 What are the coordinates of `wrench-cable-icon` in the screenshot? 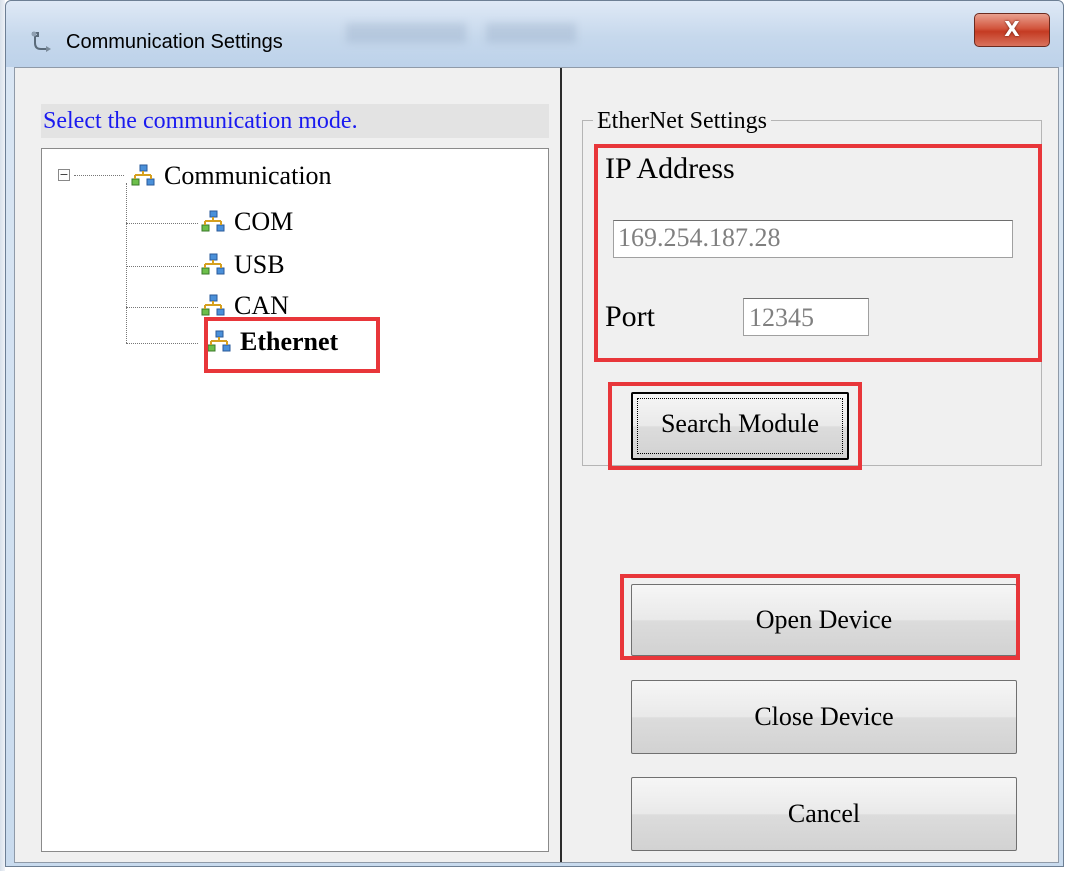 It's located at (41, 41).